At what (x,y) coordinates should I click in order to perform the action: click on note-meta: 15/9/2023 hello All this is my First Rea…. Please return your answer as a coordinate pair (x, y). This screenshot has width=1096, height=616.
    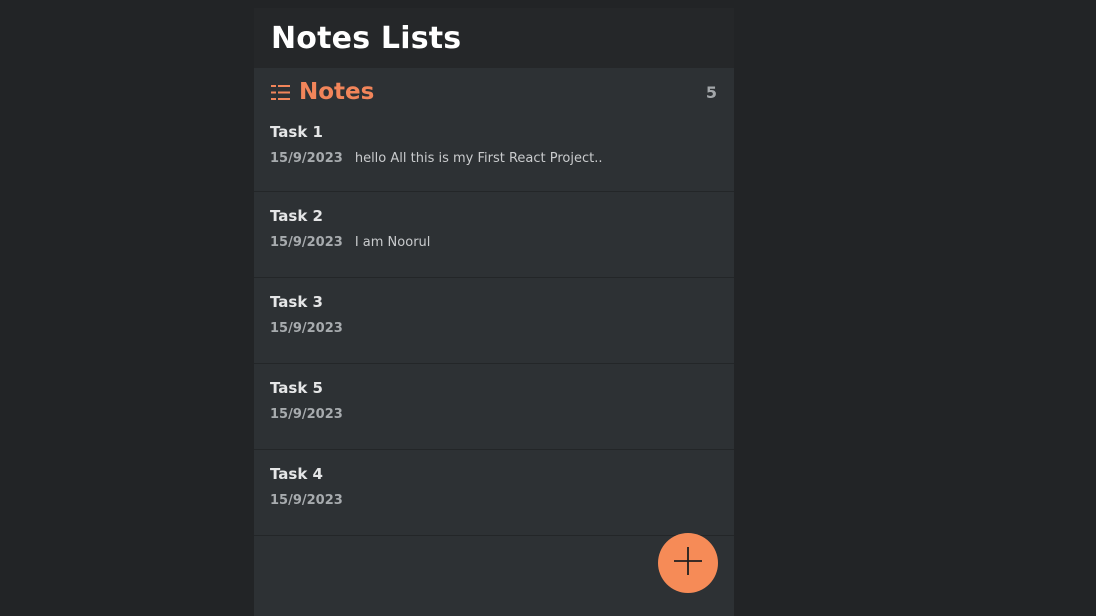
    Looking at the image, I should click on (494, 159).